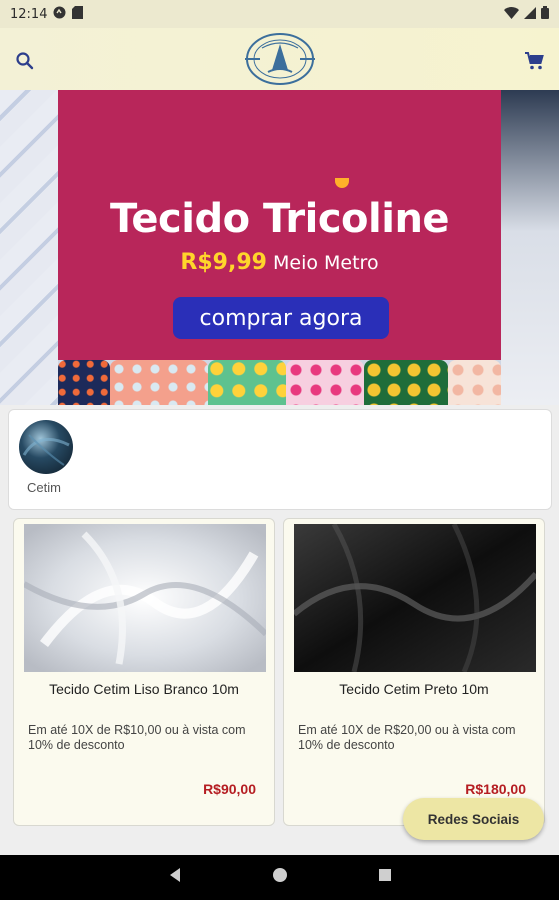 Image resolution: width=559 pixels, height=900 pixels. What do you see at coordinates (545, 14) in the screenshot?
I see `battery-icon` at bounding box center [545, 14].